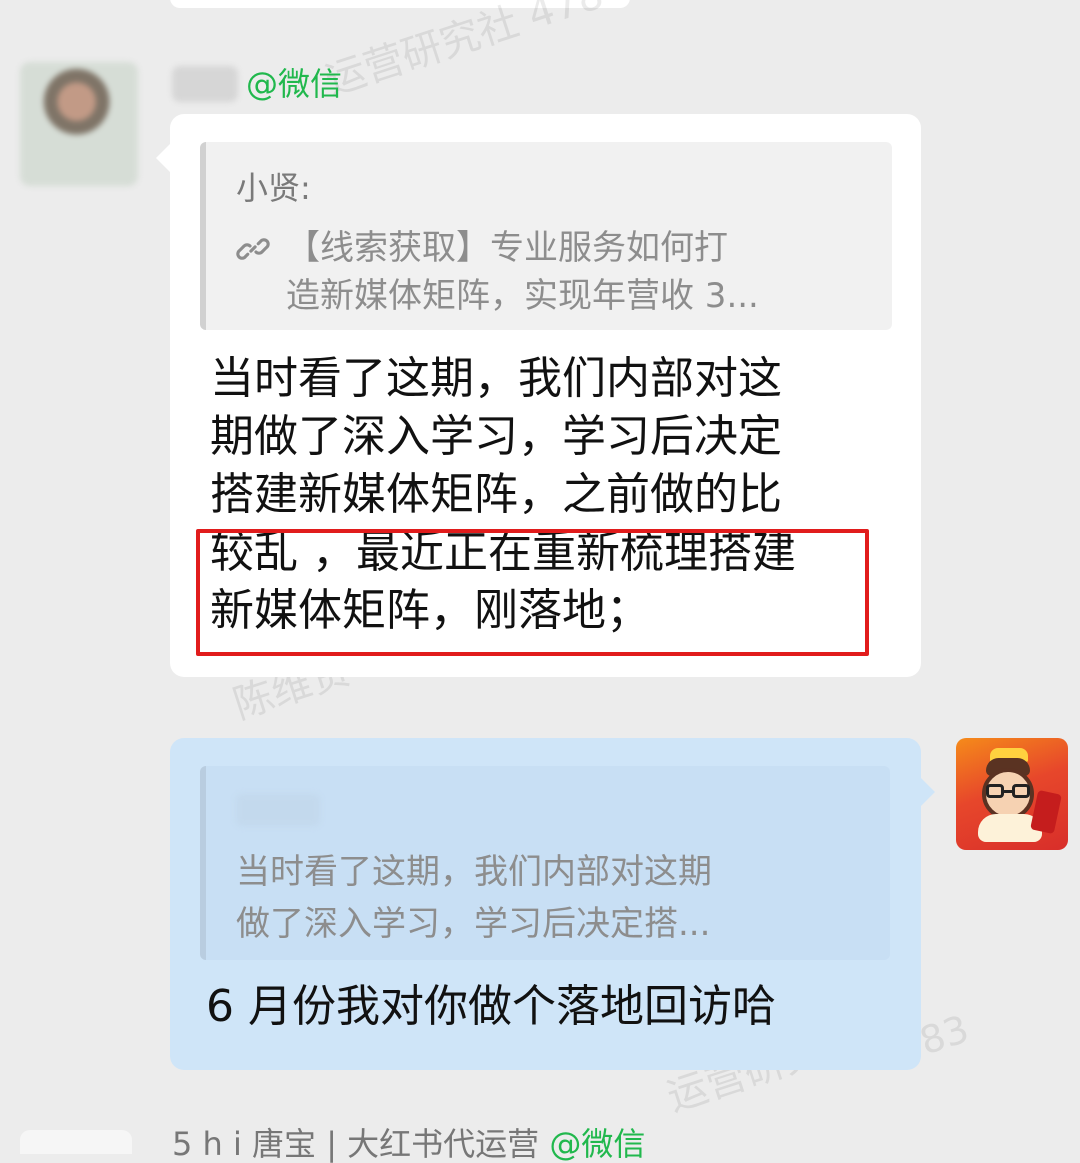  I want to click on next-sender-info: 5 h i 唐宝 | 大红书代运营 @微信, so click(408, 1144).